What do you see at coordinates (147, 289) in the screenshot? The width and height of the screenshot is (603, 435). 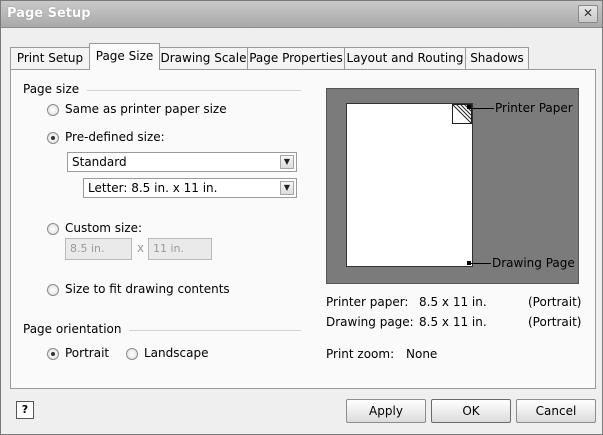 I see `size-to-fit-label: Size to fit drawing contents` at bounding box center [147, 289].